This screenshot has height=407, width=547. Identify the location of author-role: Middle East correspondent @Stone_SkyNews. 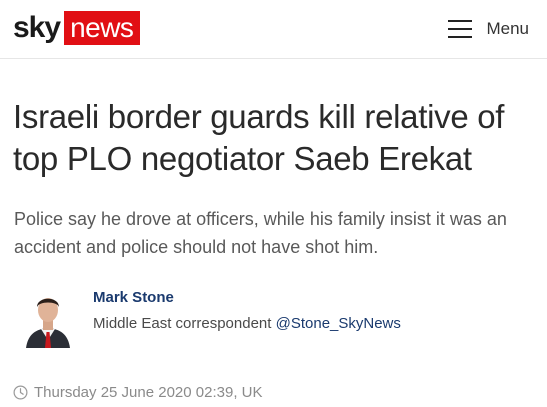
(247, 323).